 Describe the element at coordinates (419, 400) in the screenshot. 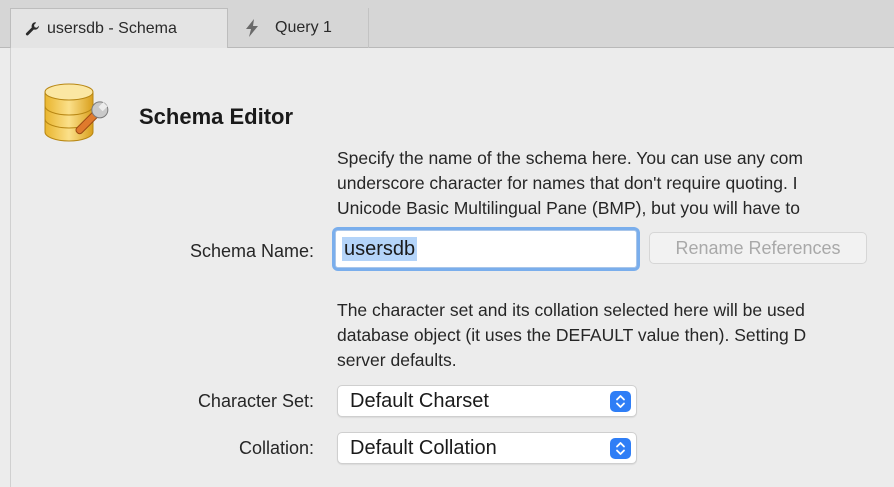

I see `character-set-value: Default Charset` at that location.